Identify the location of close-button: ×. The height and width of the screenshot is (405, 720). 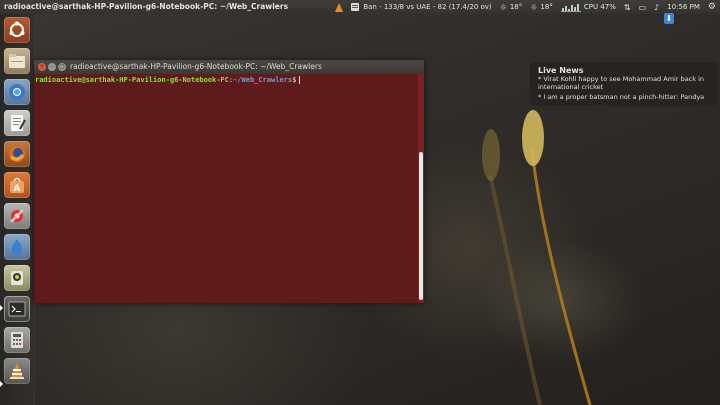
(42, 67).